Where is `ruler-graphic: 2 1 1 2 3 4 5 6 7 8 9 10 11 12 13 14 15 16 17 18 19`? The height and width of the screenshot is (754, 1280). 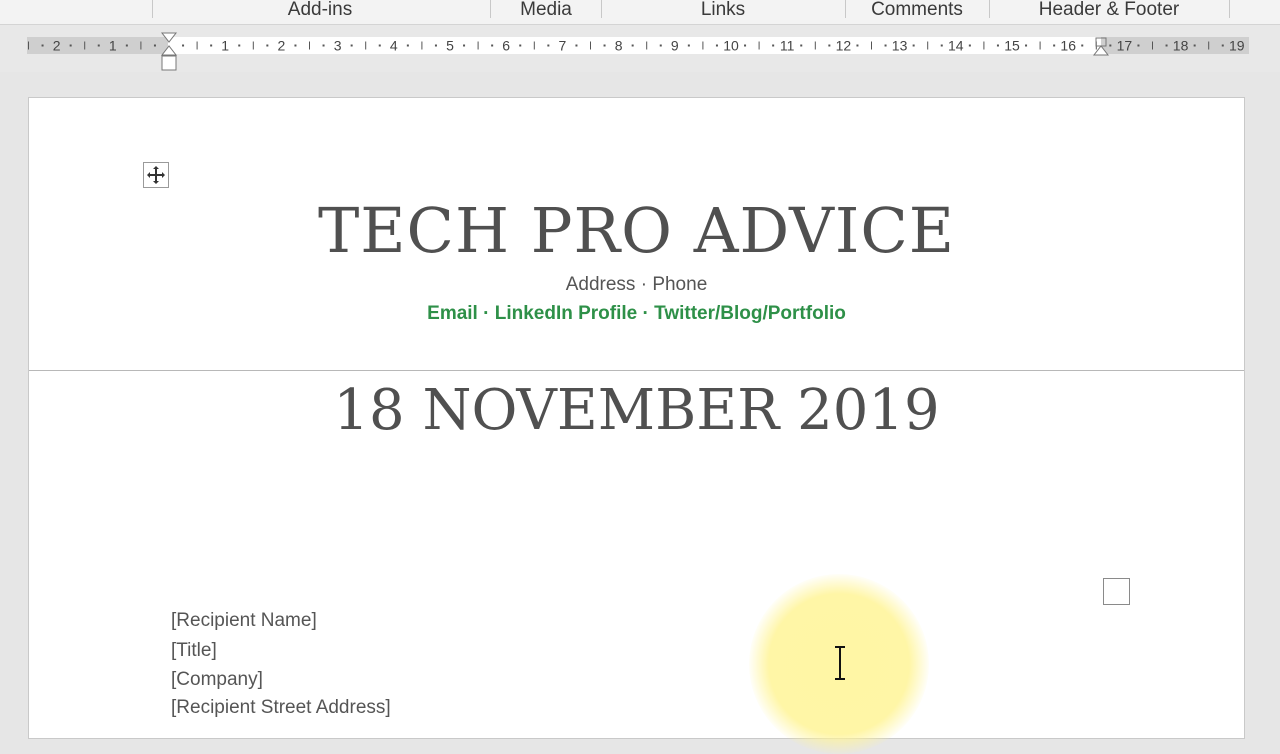 ruler-graphic: 2 1 1 2 3 4 5 6 7 8 9 10 11 12 13 14 15 16 17 18 19 is located at coordinates (638, 51).